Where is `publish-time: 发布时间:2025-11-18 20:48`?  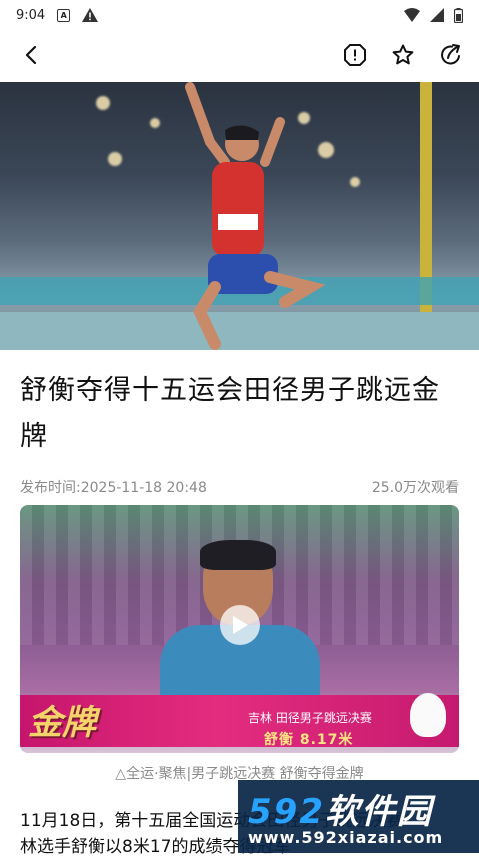 publish-time: 发布时间:2025-11-18 20:48 is located at coordinates (113, 488).